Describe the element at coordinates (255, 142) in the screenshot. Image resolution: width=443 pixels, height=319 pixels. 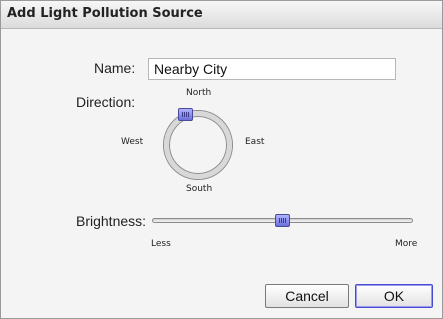
I see `direction-east-label: East` at that location.